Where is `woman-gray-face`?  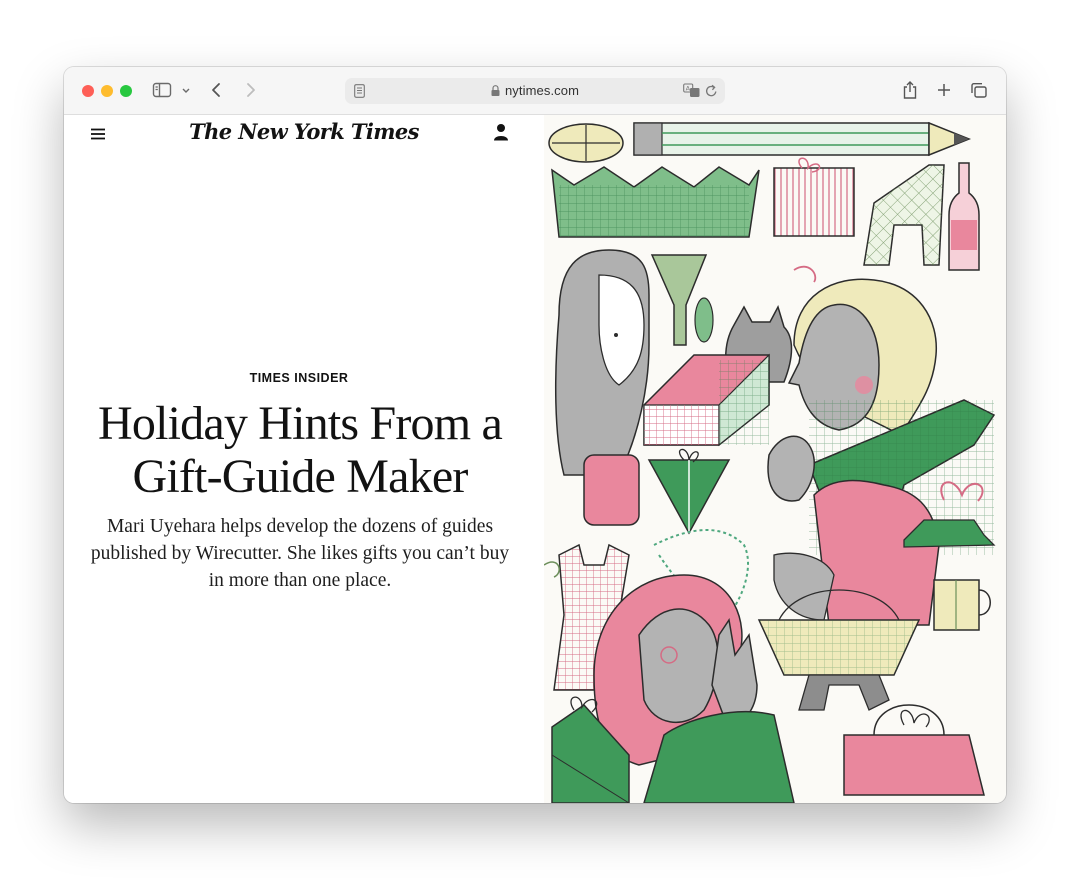
woman-gray-face is located at coordinates (678, 666).